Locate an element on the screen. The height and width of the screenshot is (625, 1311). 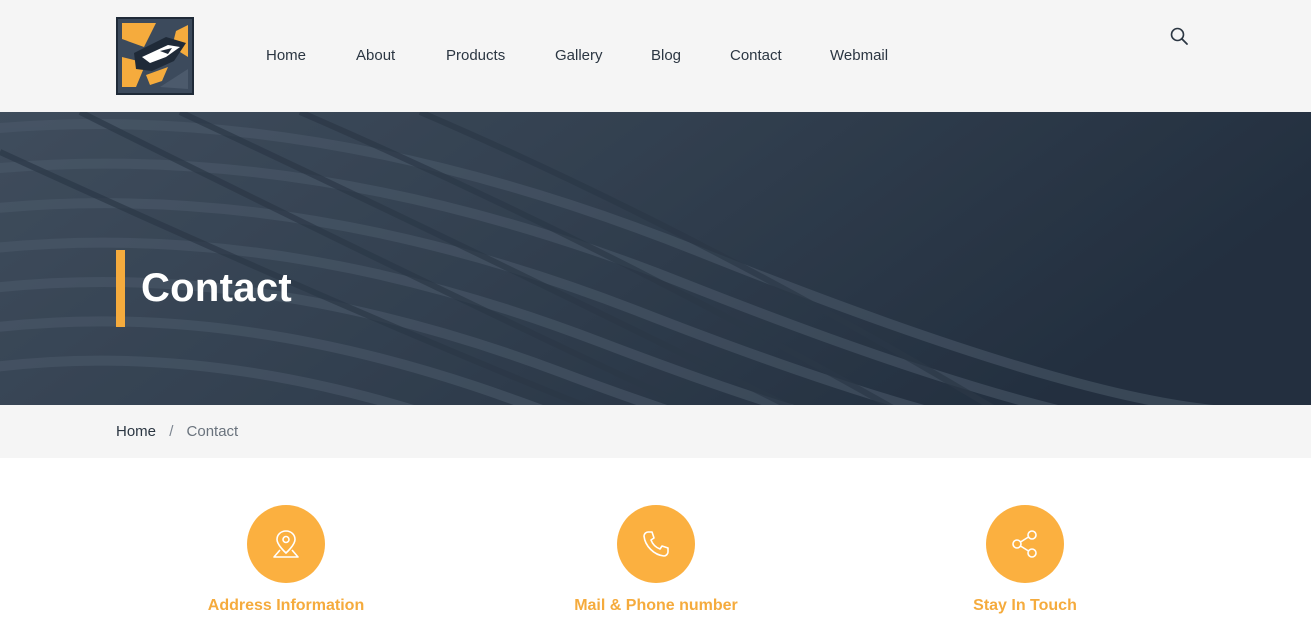
nav-item-about: About is located at coordinates (375, 55).